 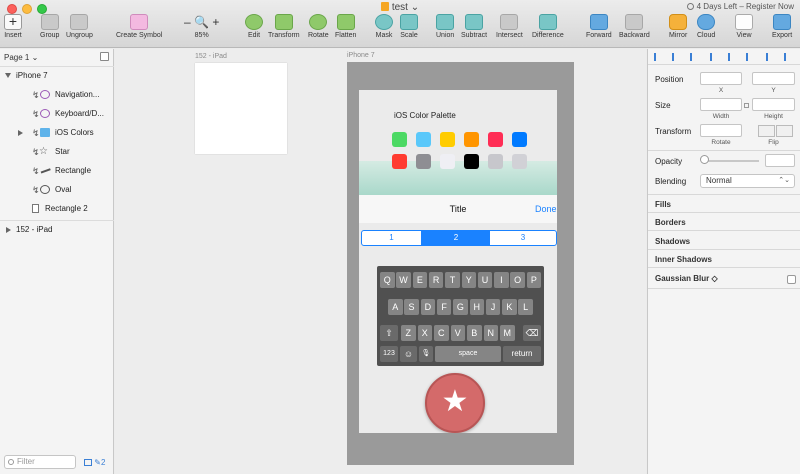 I want to click on gaussian-blur-checkbox, so click(x=791, y=279).